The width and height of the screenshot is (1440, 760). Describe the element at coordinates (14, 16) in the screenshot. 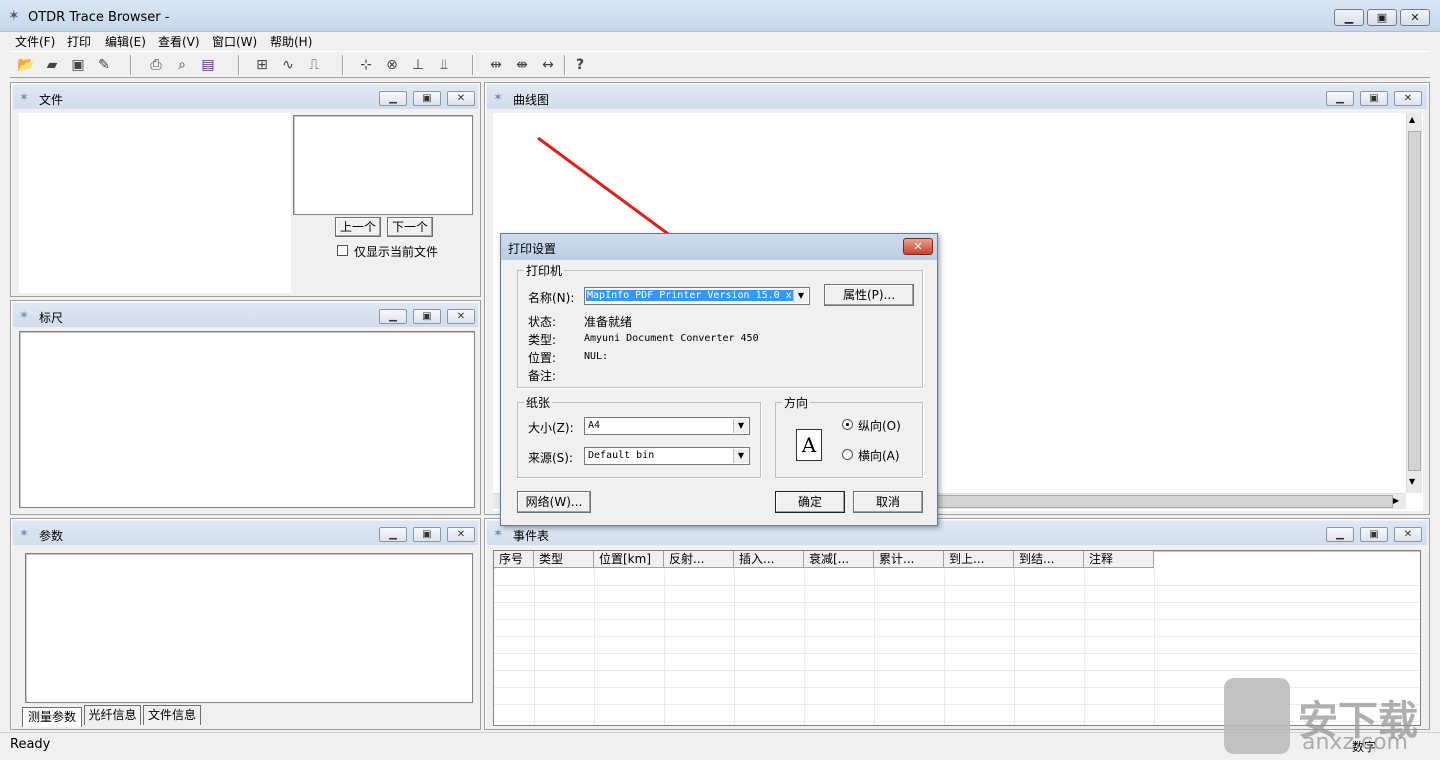

I see `app-icon: ✶` at that location.